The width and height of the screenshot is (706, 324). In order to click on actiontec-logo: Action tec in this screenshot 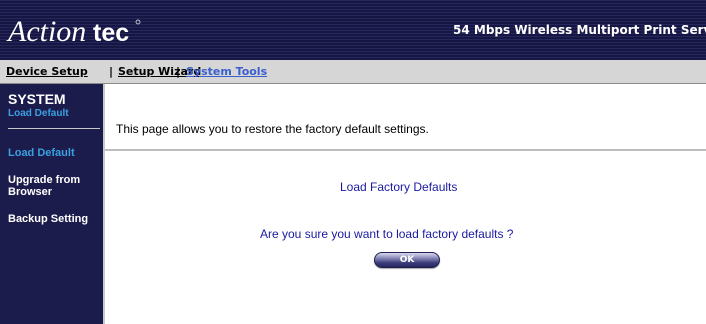, I will do `click(73, 31)`.